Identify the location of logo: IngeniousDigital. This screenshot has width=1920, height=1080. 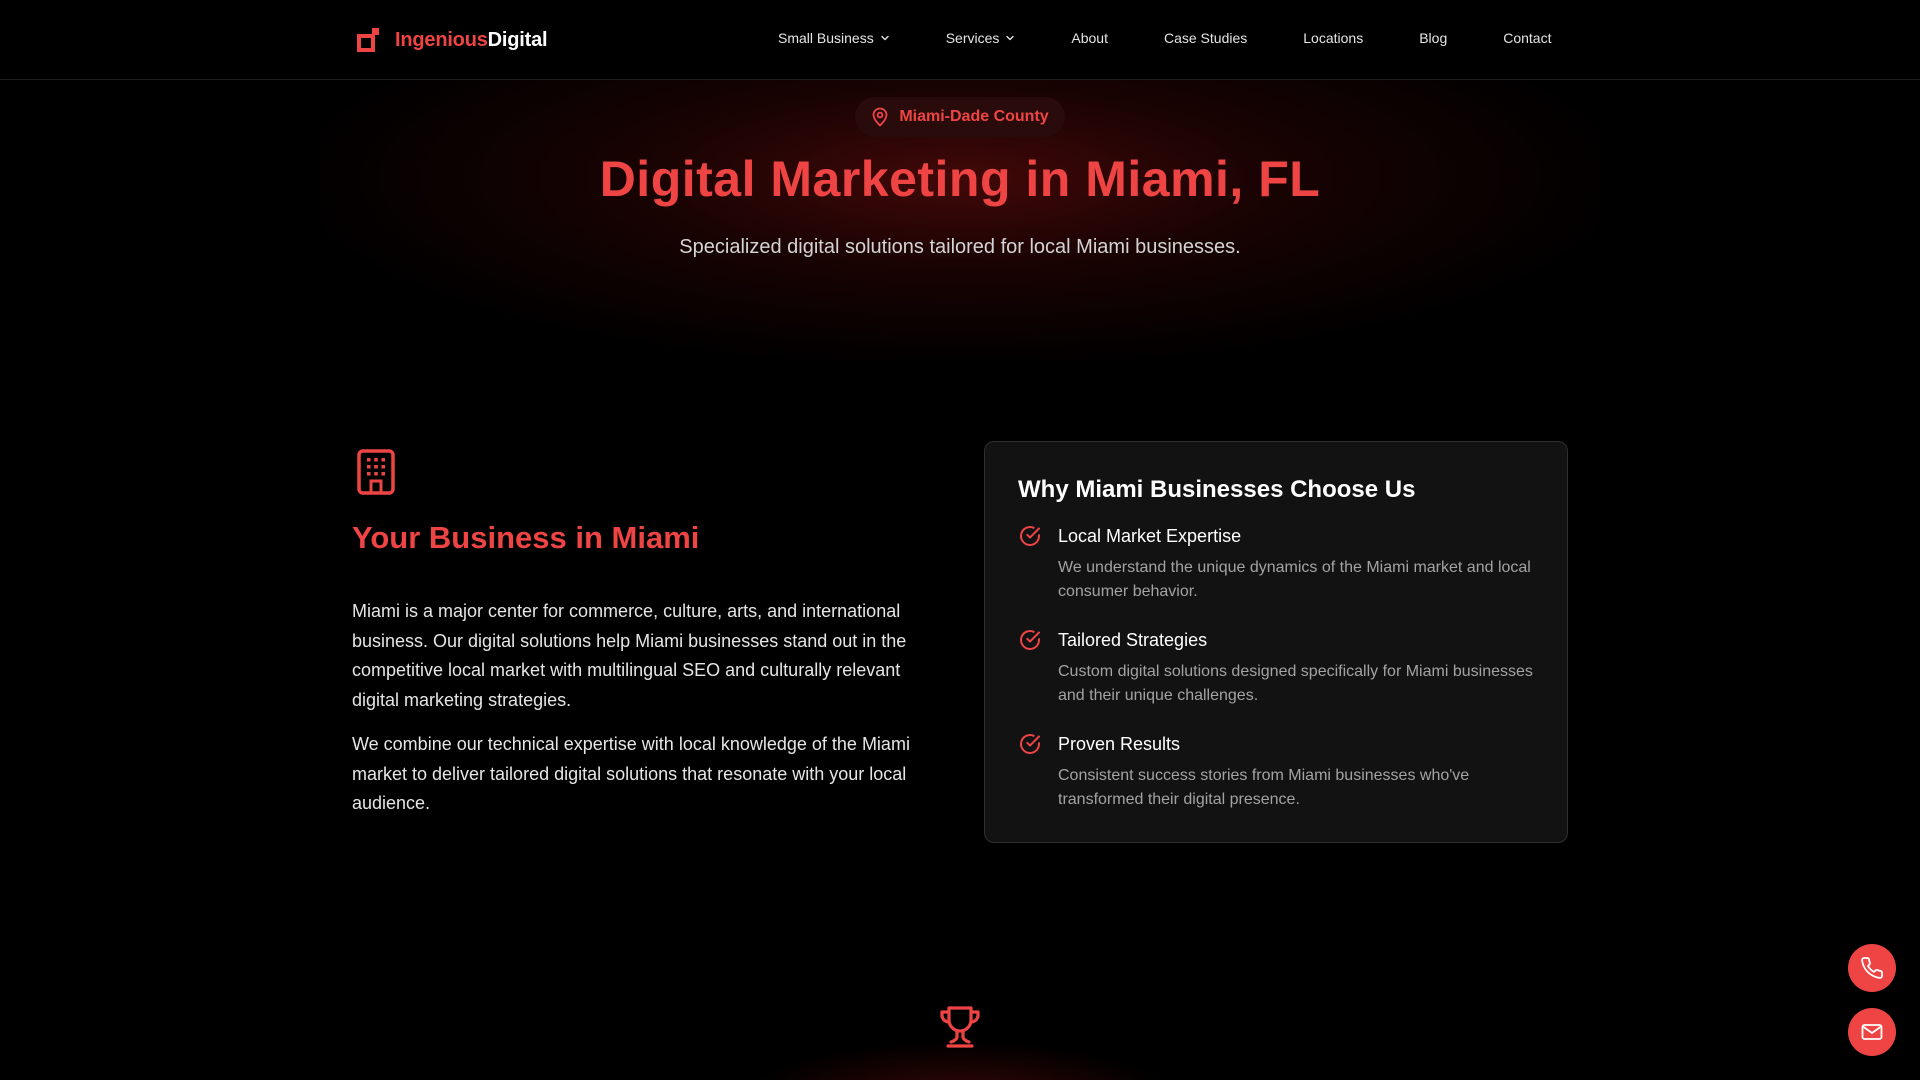
(452, 40).